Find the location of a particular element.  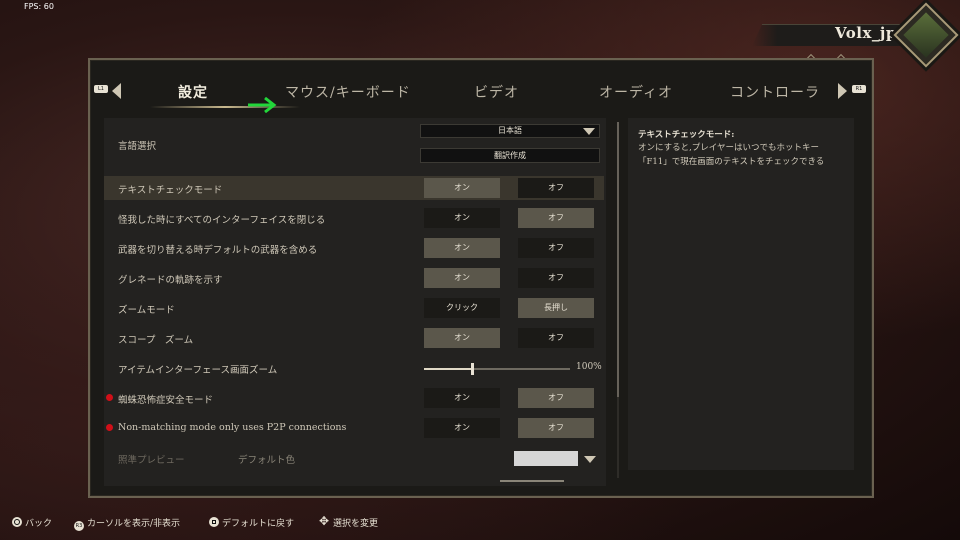

cursor-toggle-label: カーソルを表示/非表示 is located at coordinates (134, 524).